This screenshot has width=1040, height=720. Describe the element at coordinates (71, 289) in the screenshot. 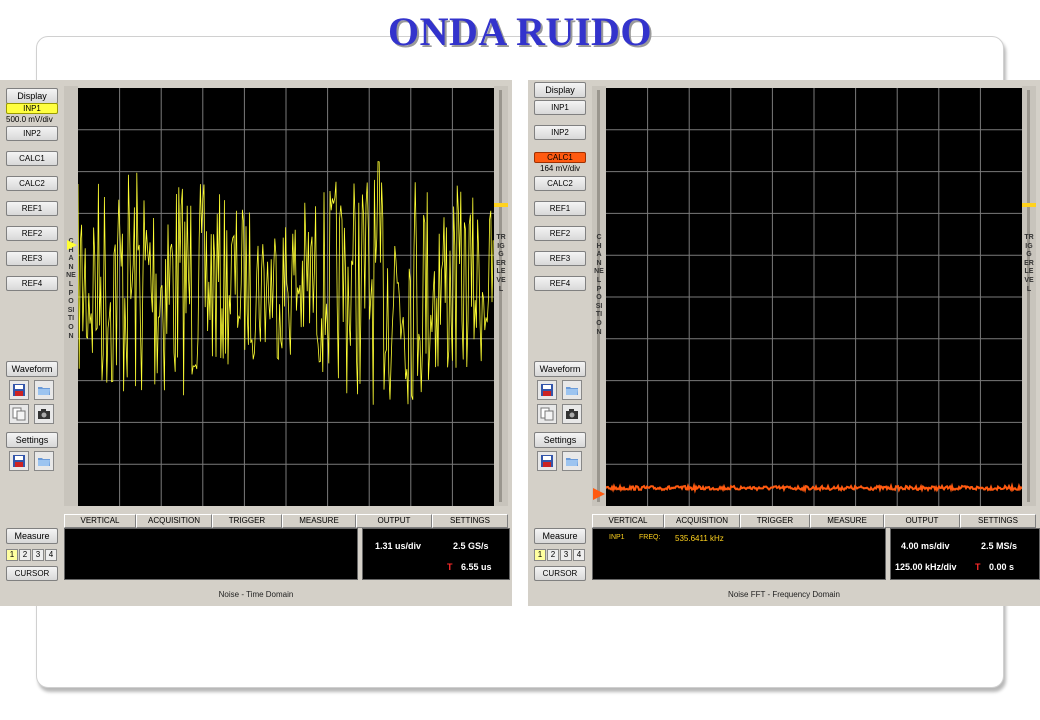

I see `channel-position-label: CHANNEL POSITION` at that location.